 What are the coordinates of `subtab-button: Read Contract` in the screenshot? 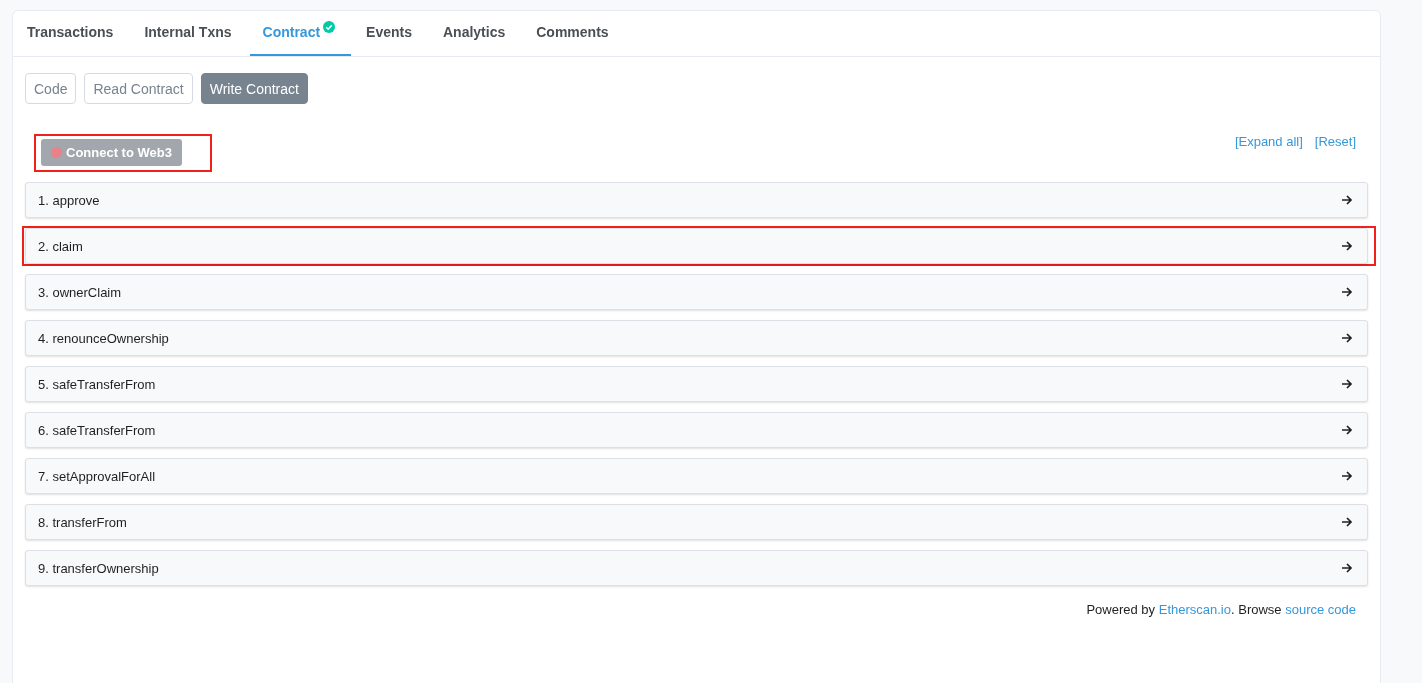 It's located at (138, 88).